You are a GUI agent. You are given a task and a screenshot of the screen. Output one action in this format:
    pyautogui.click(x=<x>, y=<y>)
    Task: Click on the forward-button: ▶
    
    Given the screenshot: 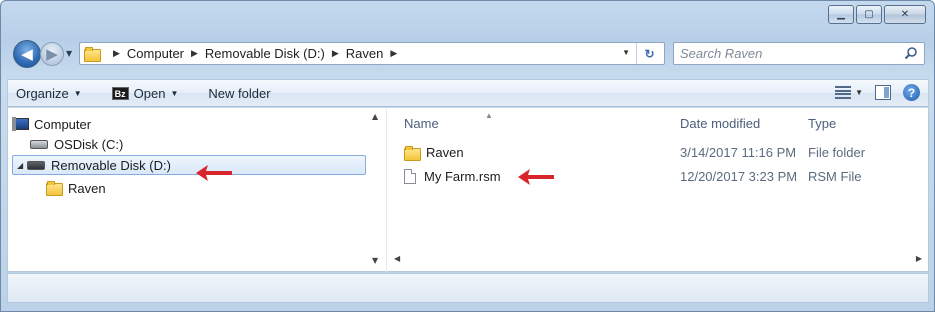 What is the action you would take?
    pyautogui.click(x=52, y=54)
    